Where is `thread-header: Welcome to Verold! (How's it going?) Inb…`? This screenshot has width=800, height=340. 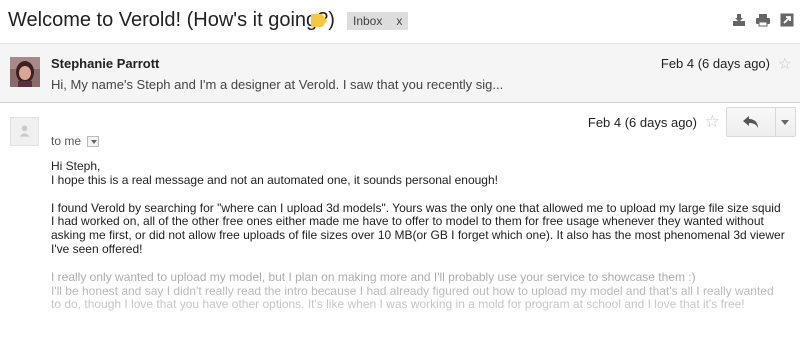
thread-header: Welcome to Verold! (How's it going?) Inb… is located at coordinates (400, 21).